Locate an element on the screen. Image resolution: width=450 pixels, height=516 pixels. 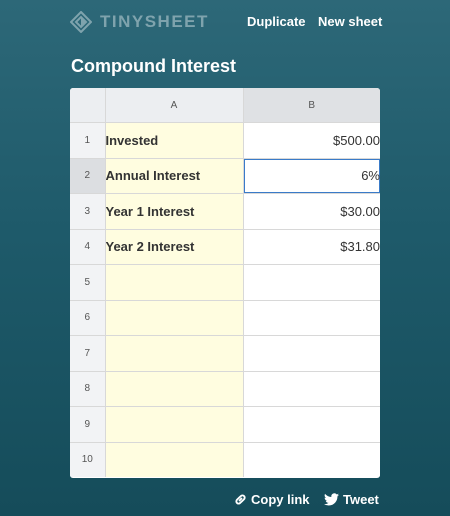
corner-cell is located at coordinates (88, 105).